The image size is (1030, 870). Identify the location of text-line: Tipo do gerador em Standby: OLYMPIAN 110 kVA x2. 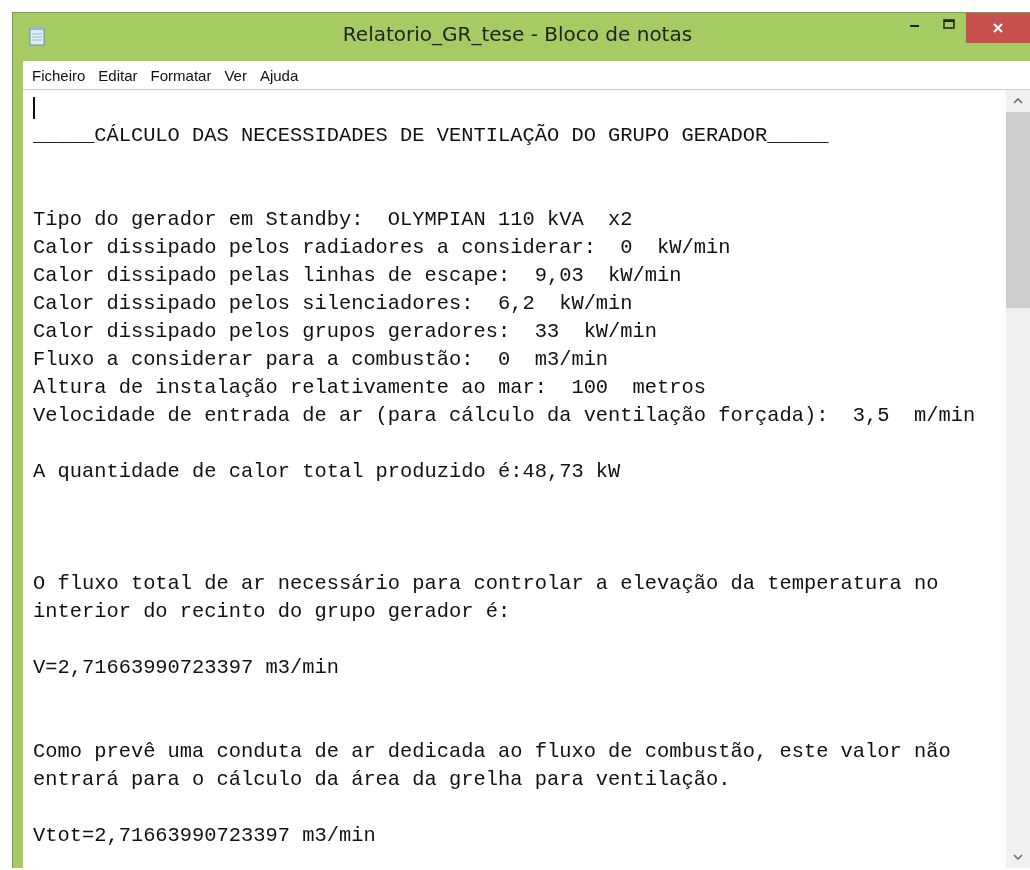
(333, 219).